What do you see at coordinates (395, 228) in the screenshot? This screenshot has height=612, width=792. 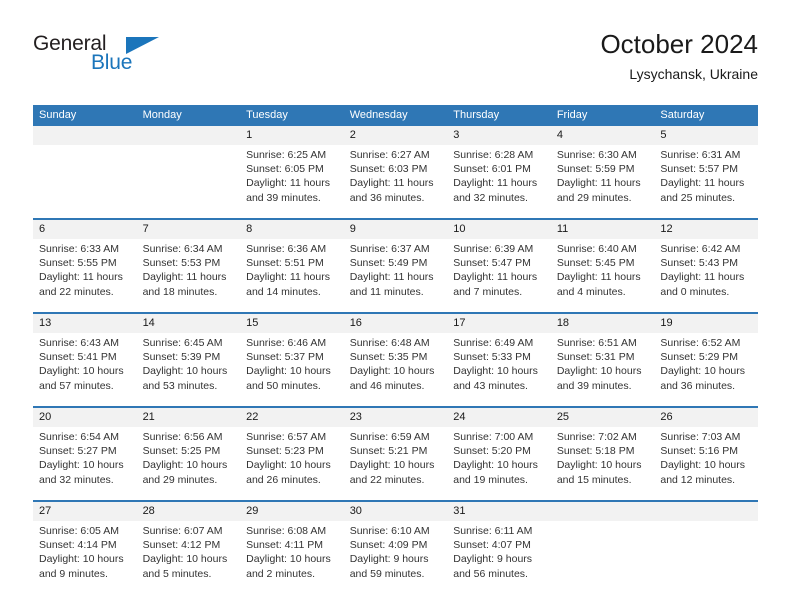 I see `day-number: 9` at bounding box center [395, 228].